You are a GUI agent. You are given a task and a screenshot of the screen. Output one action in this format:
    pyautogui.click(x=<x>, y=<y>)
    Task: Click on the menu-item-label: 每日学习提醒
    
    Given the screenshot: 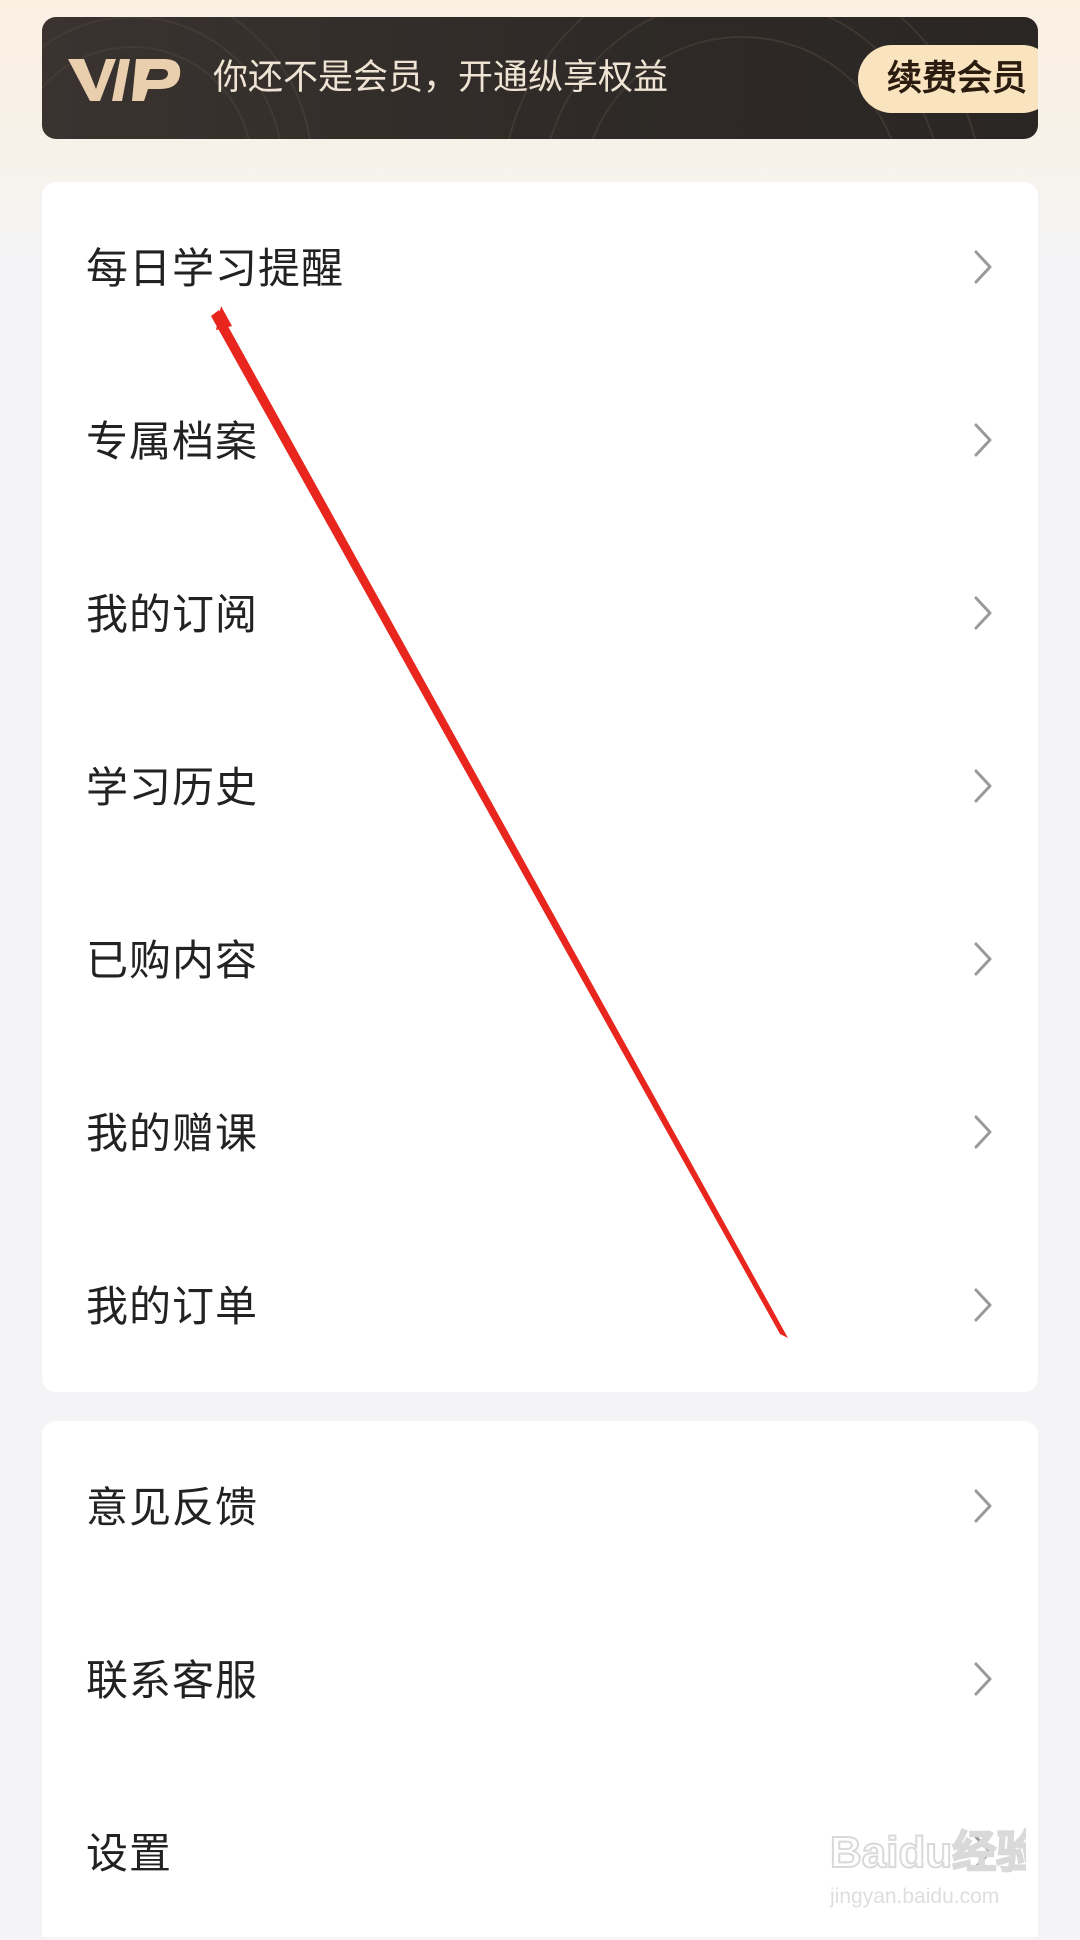 What is the action you would take?
    pyautogui.click(x=215, y=268)
    